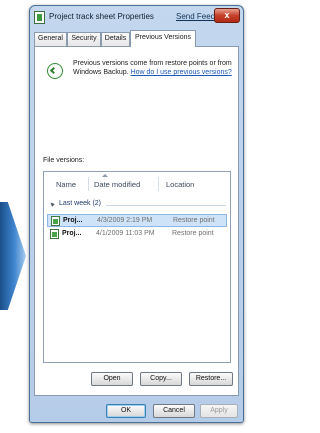  Describe the element at coordinates (39, 17) in the screenshot. I see `document-icon` at that location.